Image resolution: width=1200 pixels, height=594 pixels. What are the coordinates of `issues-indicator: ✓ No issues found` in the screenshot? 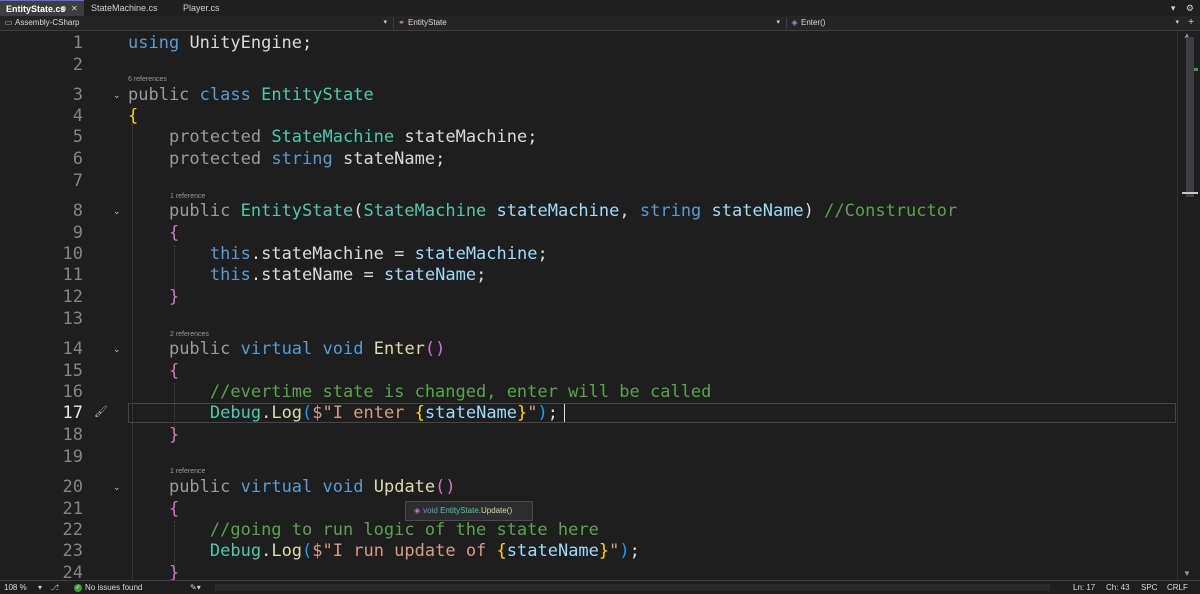 It's located at (108, 587).